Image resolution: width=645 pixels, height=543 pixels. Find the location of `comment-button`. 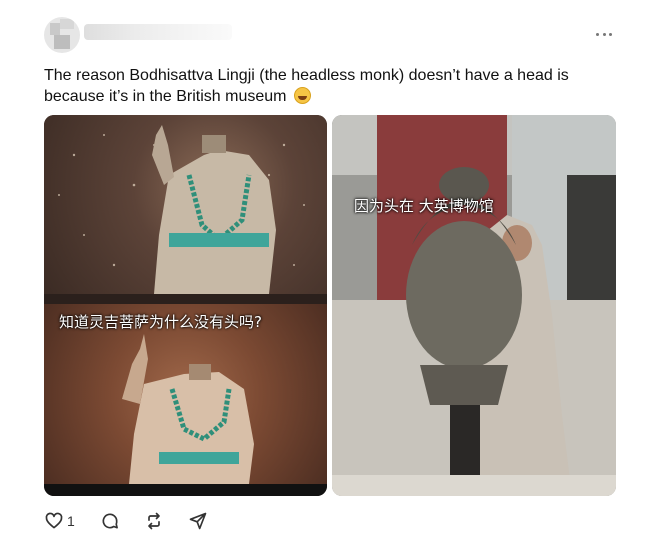

comment-button is located at coordinates (110, 521).